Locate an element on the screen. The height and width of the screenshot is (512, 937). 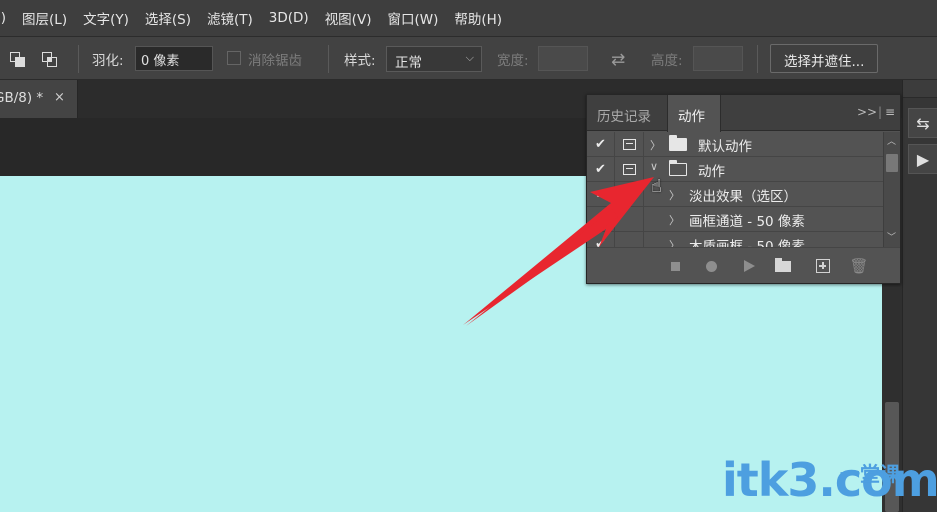
panel-tab-bar: 历史记录 动作 >> | ≡ is located at coordinates (743, 113).